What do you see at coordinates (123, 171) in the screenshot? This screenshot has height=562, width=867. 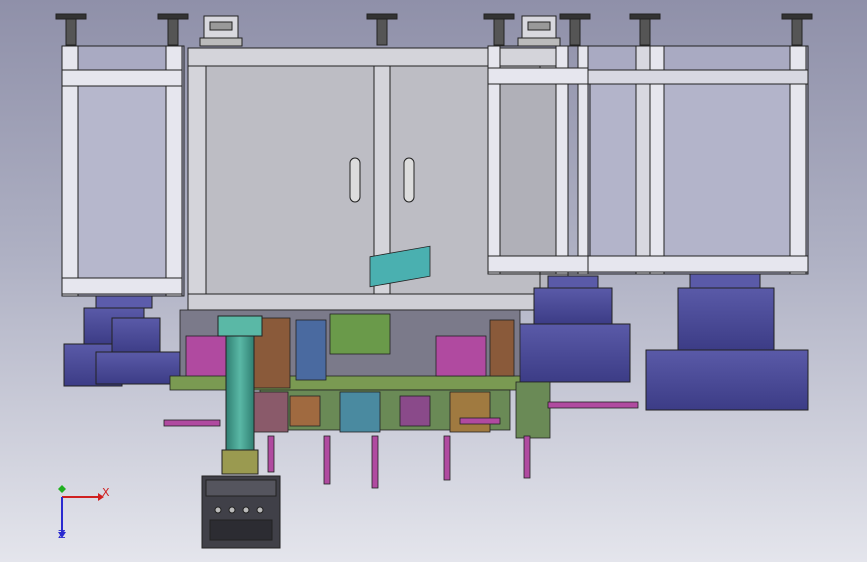 I see `left-frame` at bounding box center [123, 171].